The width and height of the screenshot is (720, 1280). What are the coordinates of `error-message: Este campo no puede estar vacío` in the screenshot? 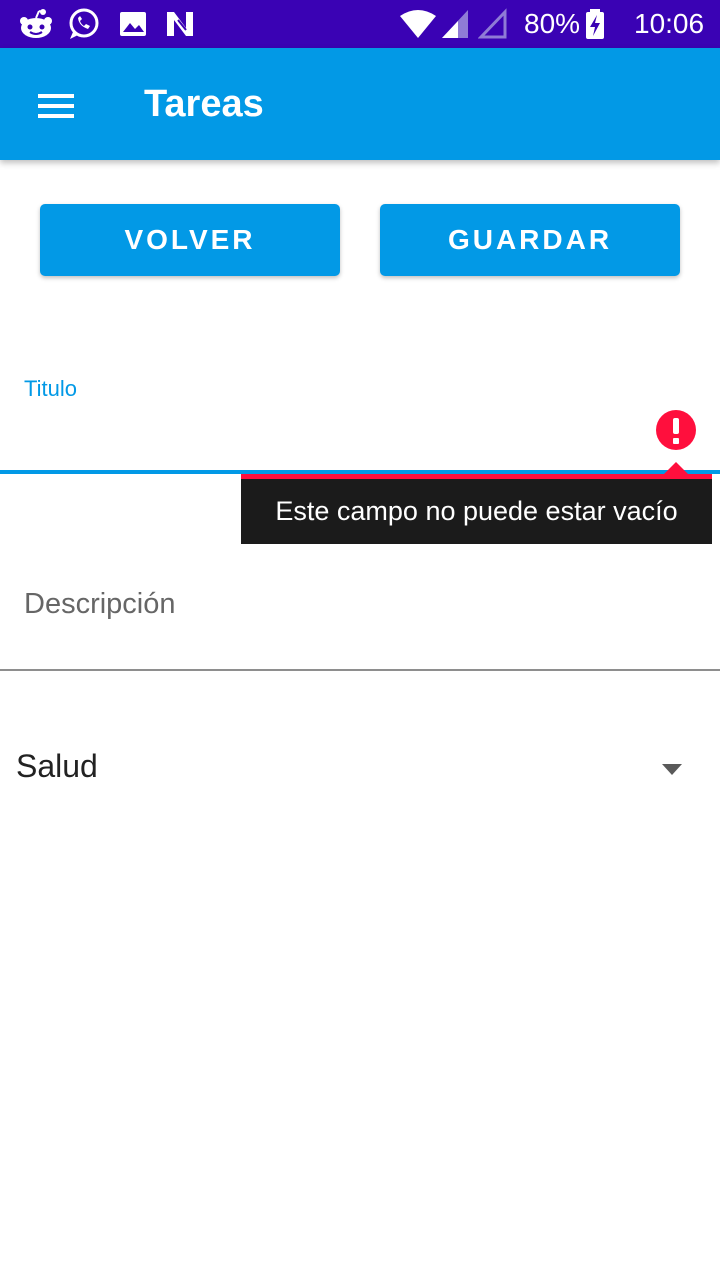 It's located at (476, 511).